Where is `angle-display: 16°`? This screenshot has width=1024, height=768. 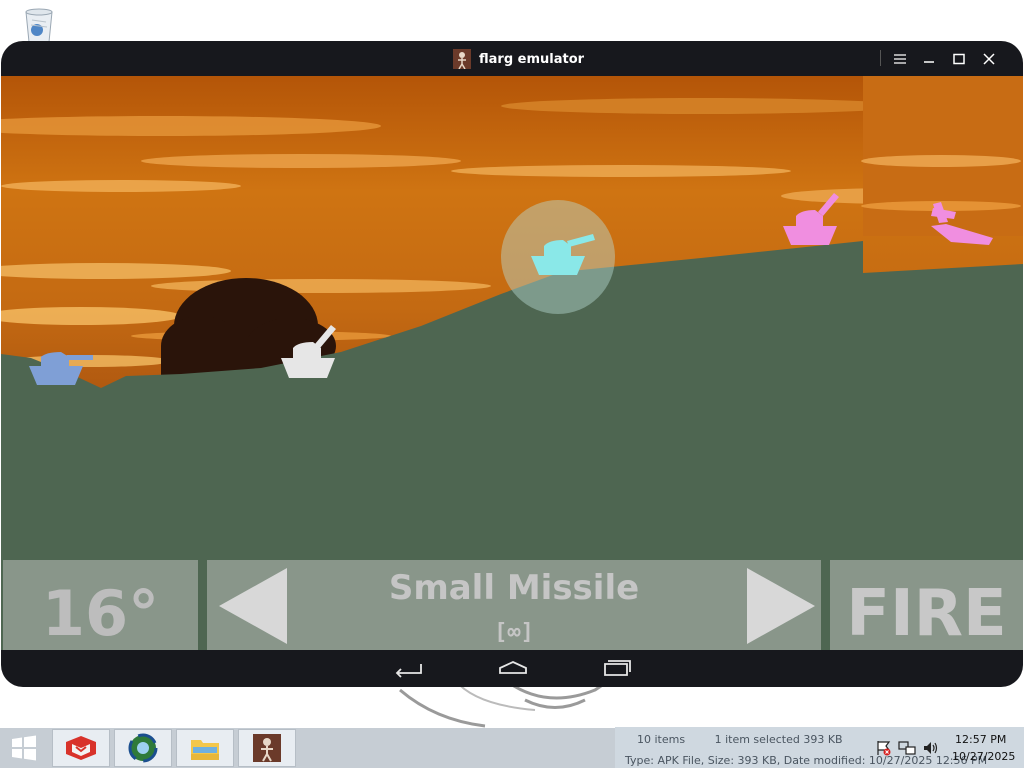 angle-display: 16° is located at coordinates (100, 605).